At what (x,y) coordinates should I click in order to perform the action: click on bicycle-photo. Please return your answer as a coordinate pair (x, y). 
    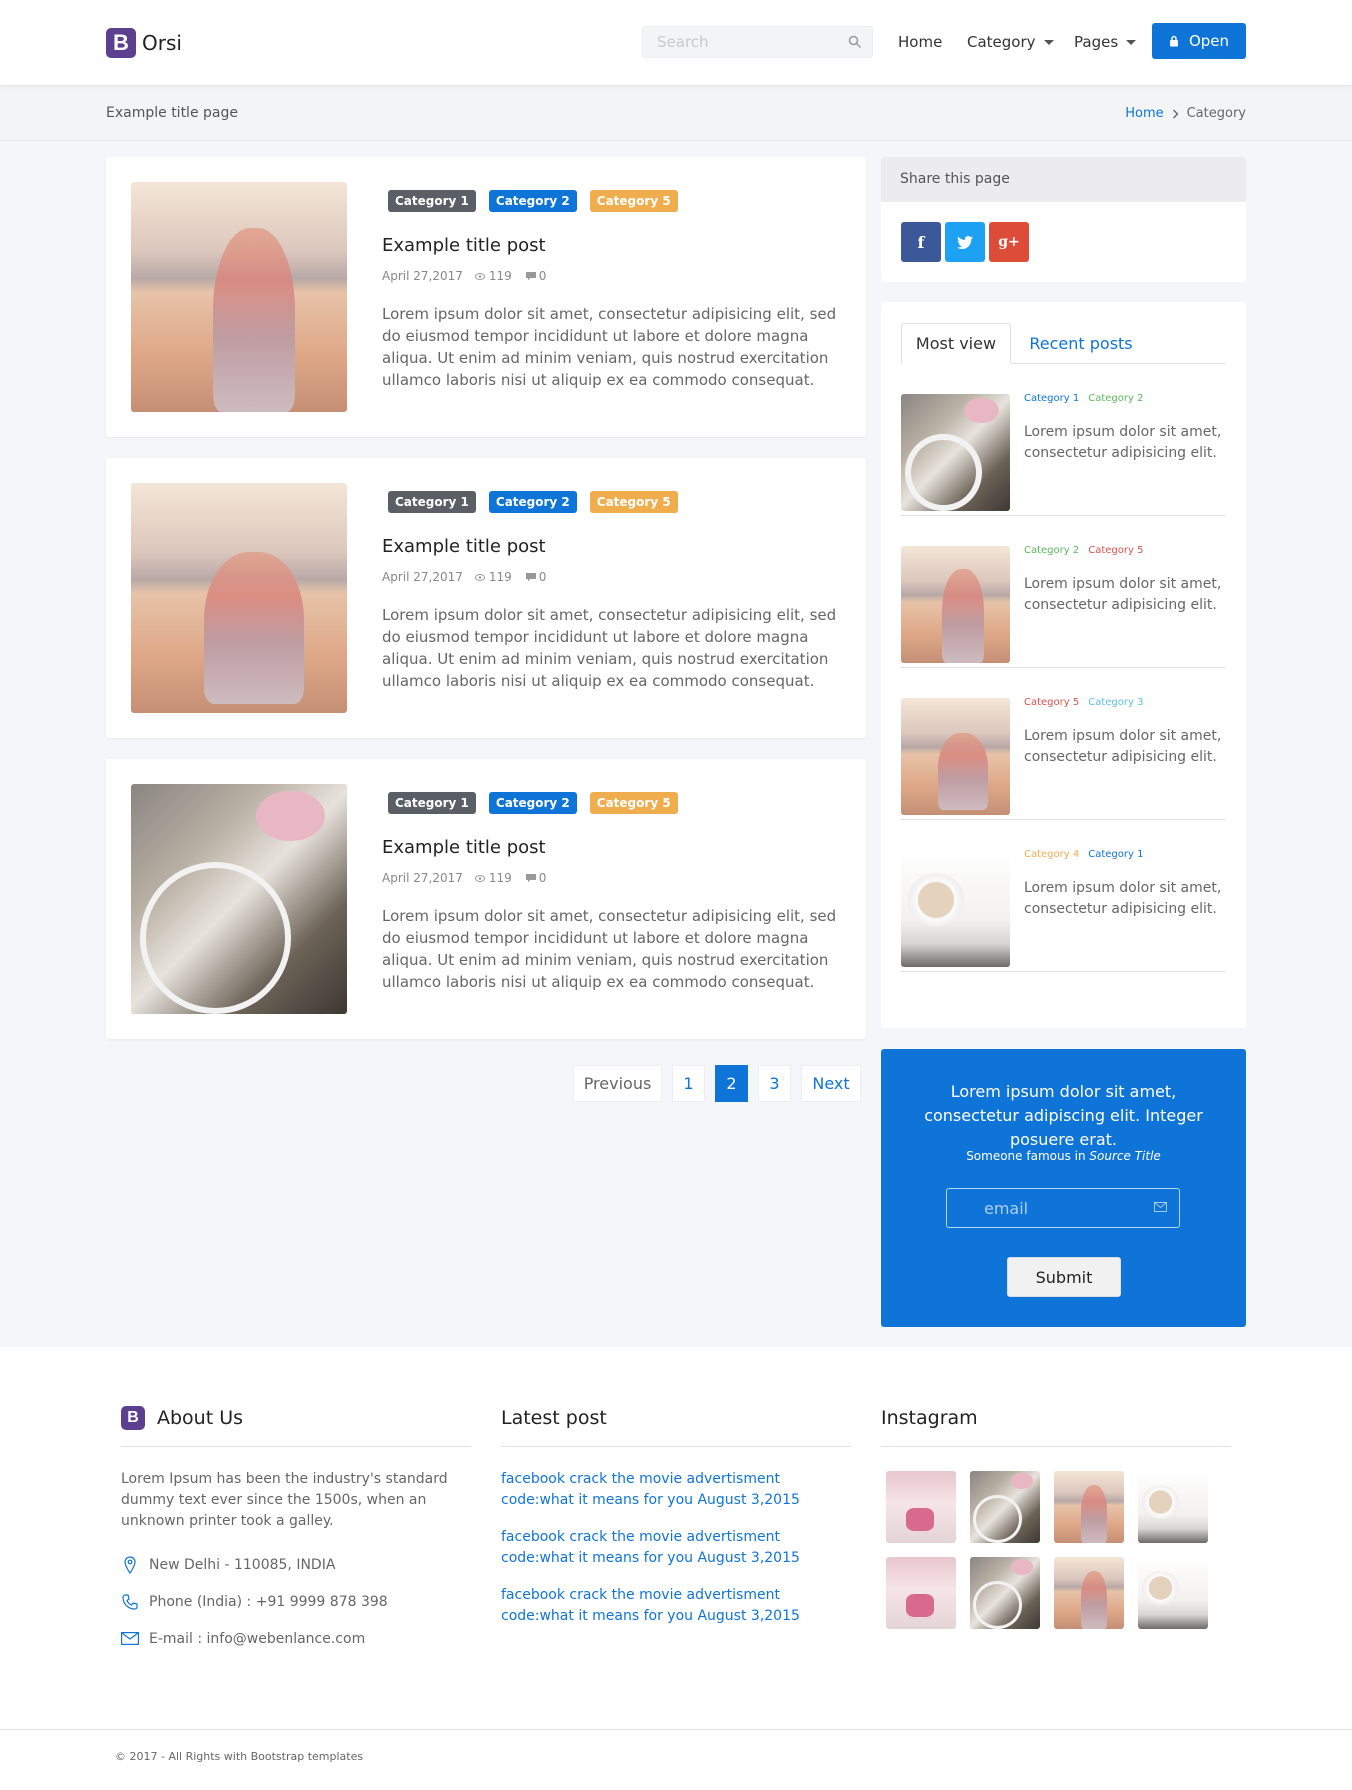
    Looking at the image, I should click on (1005, 1507).